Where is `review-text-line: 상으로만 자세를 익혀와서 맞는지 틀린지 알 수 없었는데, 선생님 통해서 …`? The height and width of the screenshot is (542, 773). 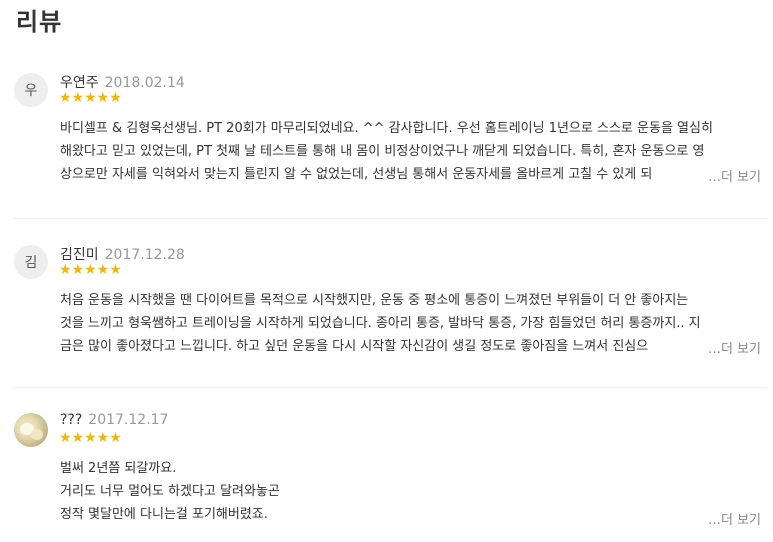
review-text-line: 상으로만 자세를 익혀와서 맞는지 틀린지 알 수 없었는데, 선생님 통해서 … is located at coordinates (356, 174).